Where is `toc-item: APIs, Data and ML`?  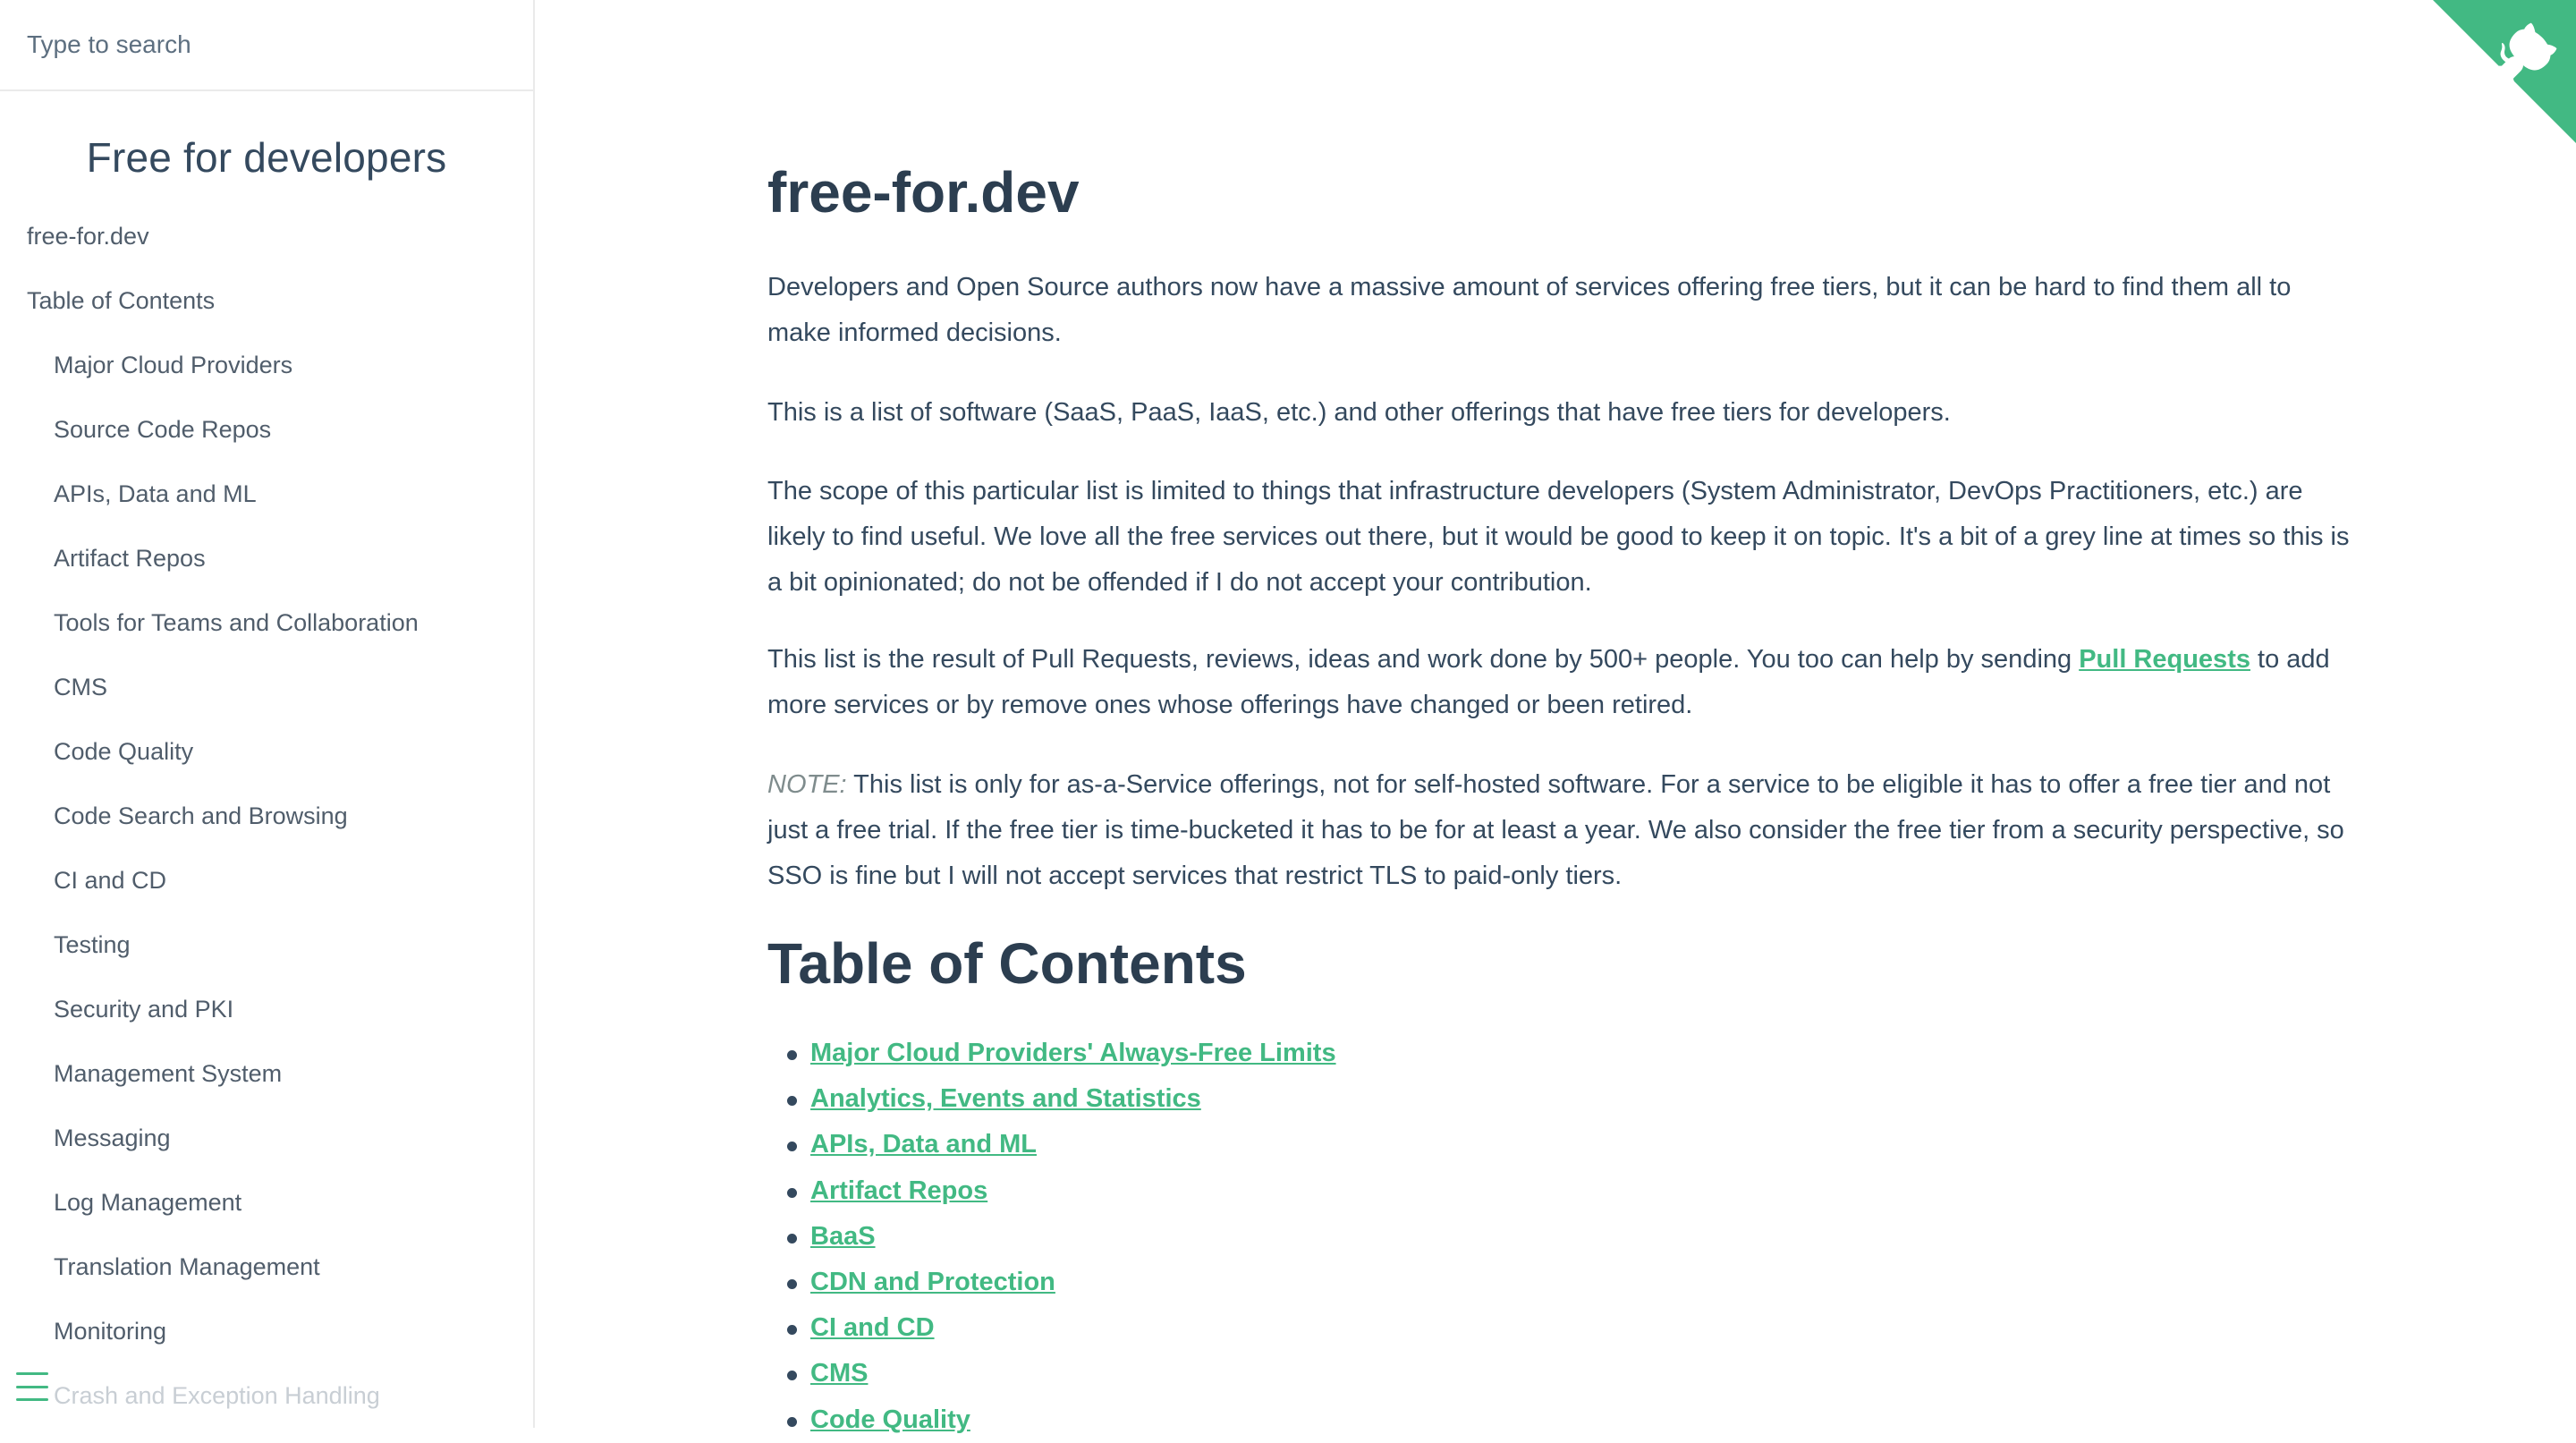
toc-item: APIs, Data and ML is located at coordinates (1051, 1145).